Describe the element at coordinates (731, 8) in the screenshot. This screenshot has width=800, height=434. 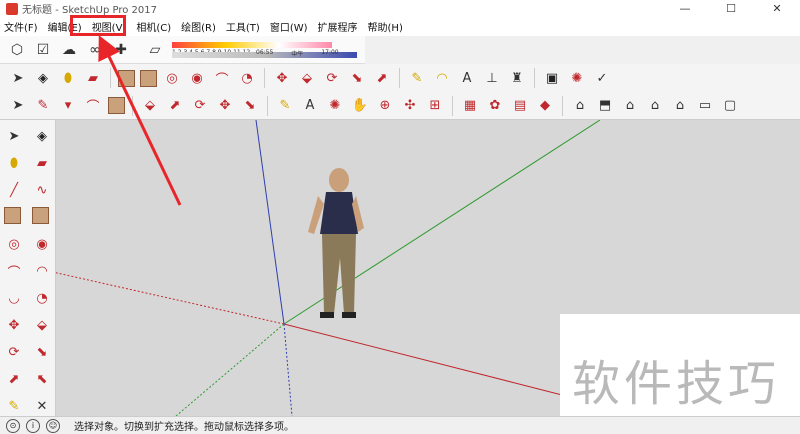
I see `maximize-button: ☐` at that location.